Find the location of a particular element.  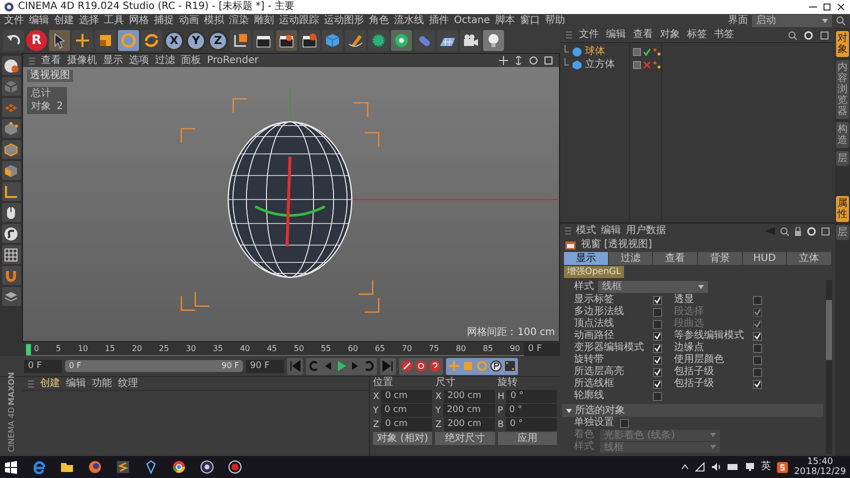

fox-browser-icon is located at coordinates (95, 467).